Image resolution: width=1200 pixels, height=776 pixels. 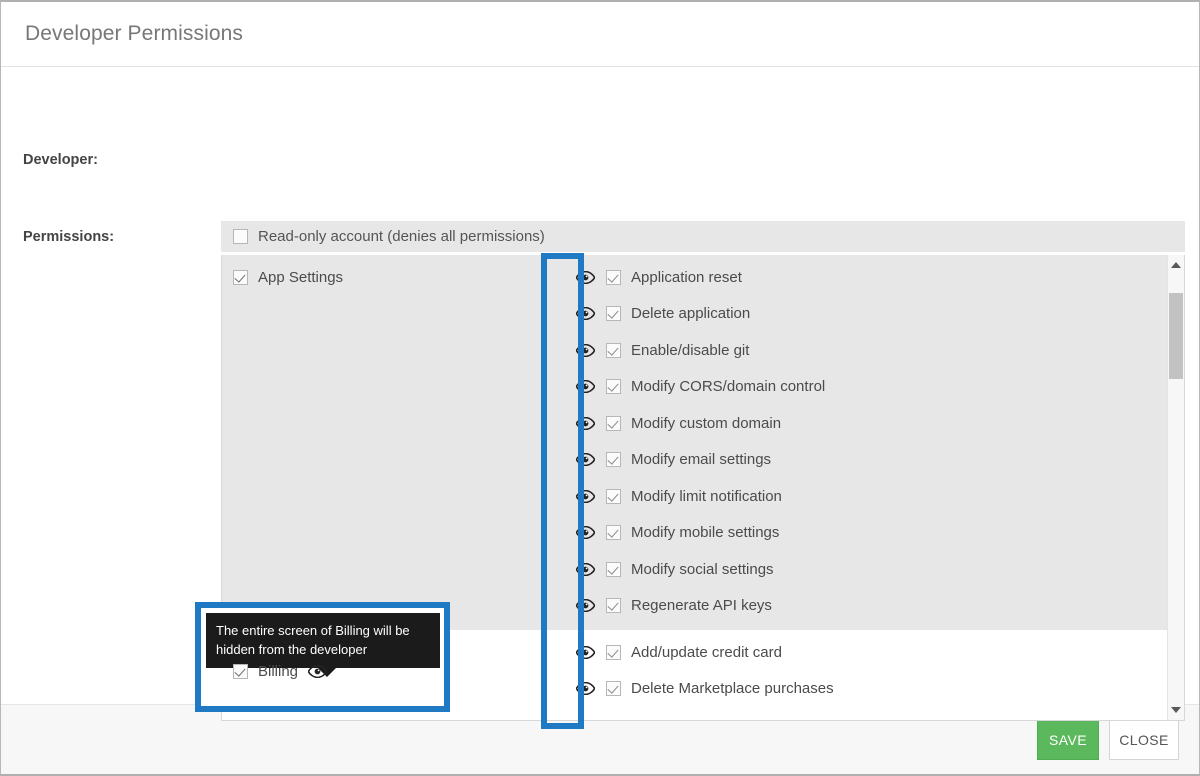 What do you see at coordinates (701, 606) in the screenshot?
I see `permission-label: Regenerate API keys` at bounding box center [701, 606].